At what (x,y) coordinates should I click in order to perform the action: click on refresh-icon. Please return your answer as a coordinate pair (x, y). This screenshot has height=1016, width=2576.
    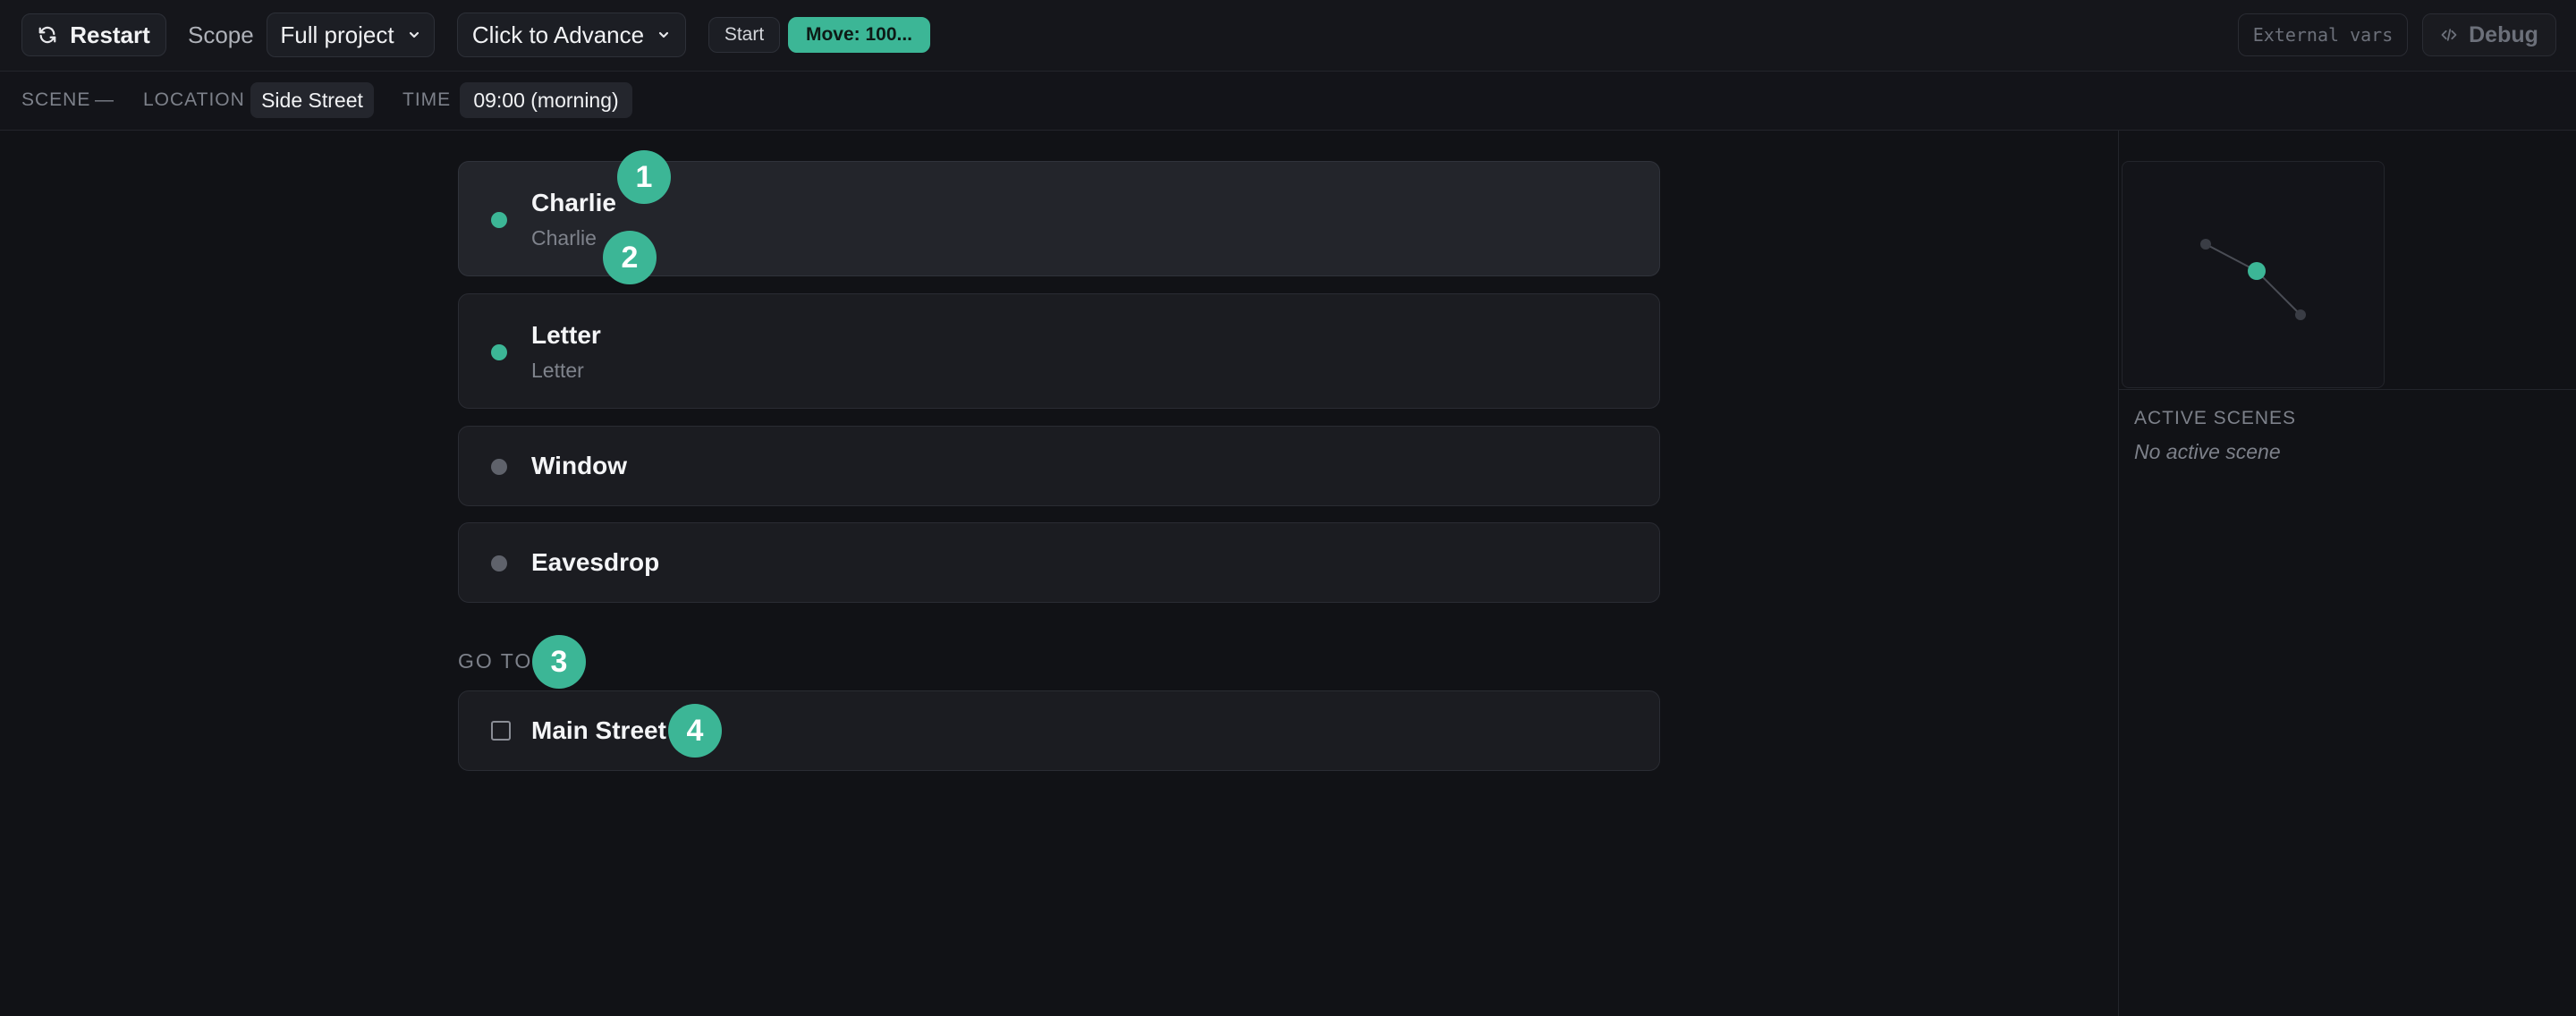
    Looking at the image, I should click on (47, 35).